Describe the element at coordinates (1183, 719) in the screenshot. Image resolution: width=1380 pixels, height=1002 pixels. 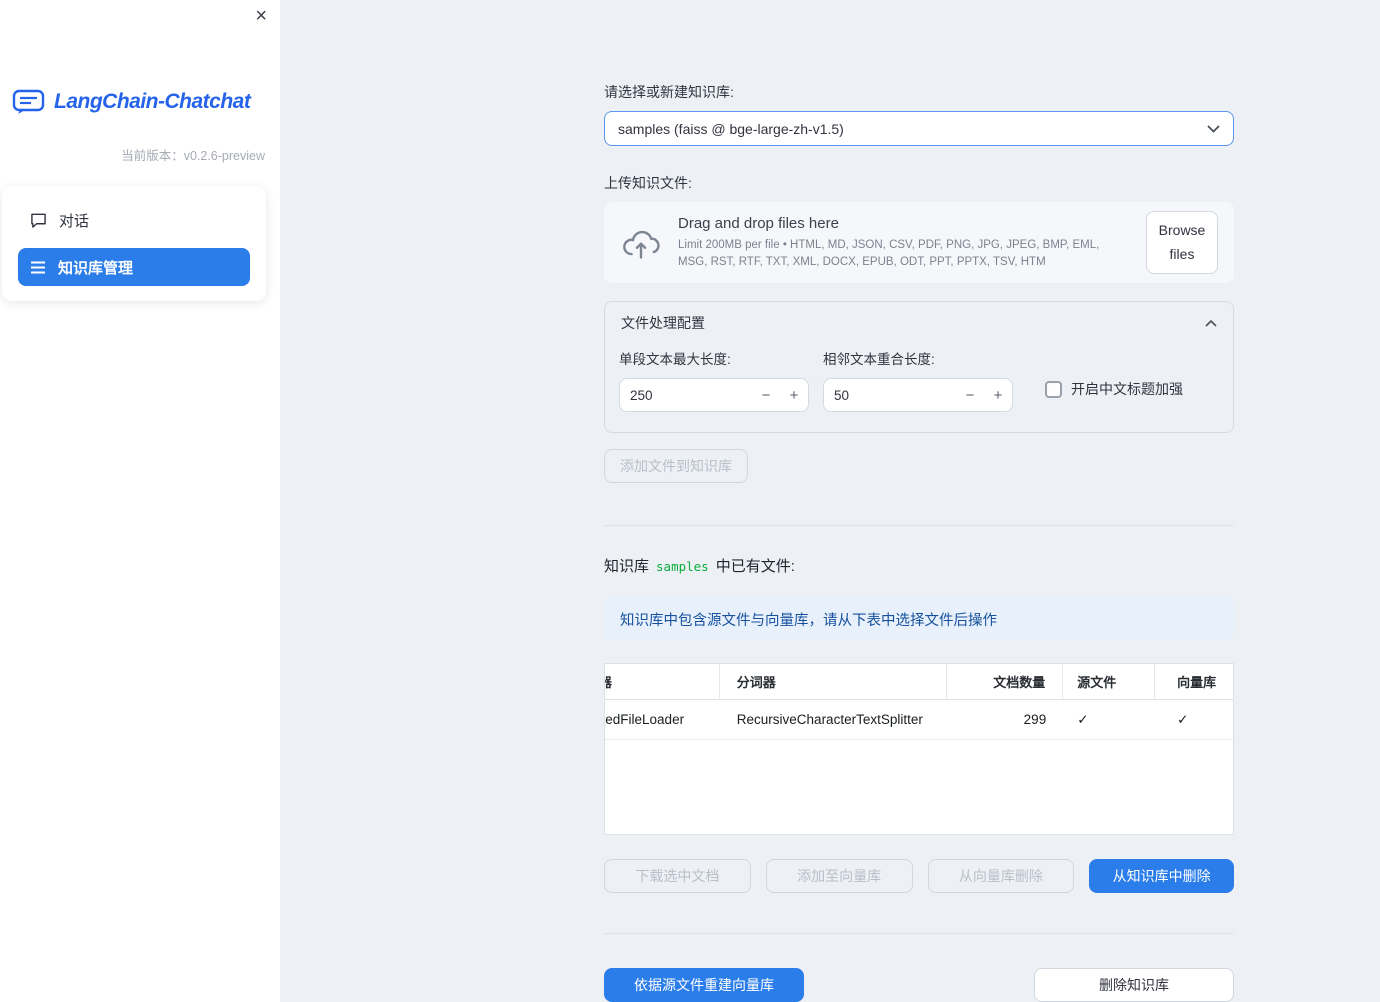
I see `cell-vector-store-check: ✓` at that location.